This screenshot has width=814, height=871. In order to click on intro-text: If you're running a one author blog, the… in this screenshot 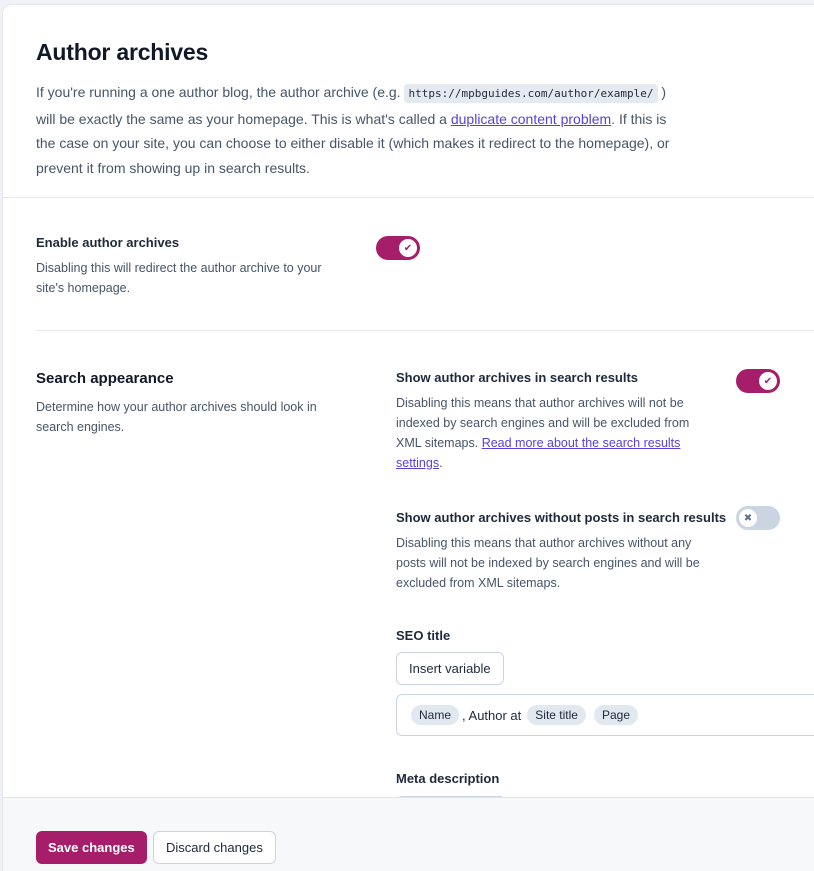, I will do `click(356, 130)`.